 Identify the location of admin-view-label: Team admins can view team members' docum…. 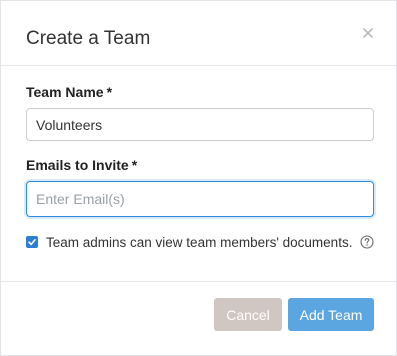
(199, 242).